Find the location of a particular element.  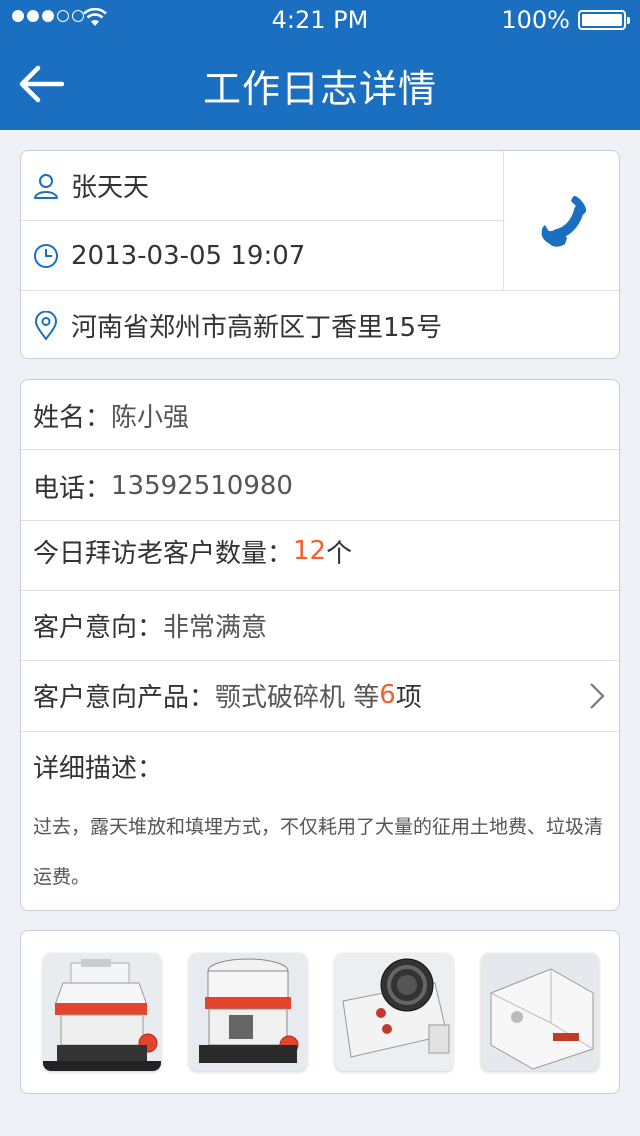

visits-count: 12 is located at coordinates (310, 551).